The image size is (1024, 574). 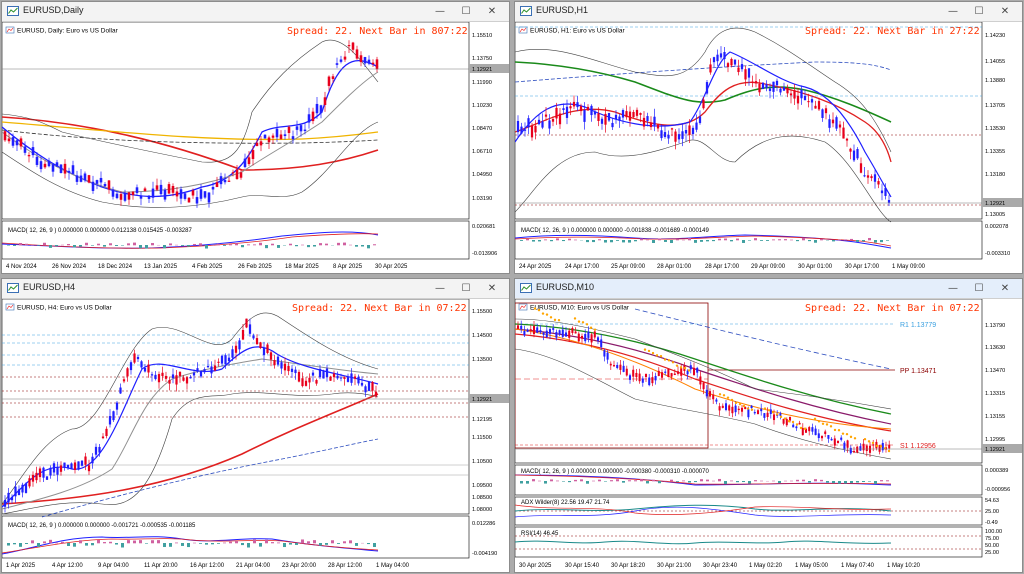 I want to click on window-title: EURUSD,M10, so click(x=565, y=287).